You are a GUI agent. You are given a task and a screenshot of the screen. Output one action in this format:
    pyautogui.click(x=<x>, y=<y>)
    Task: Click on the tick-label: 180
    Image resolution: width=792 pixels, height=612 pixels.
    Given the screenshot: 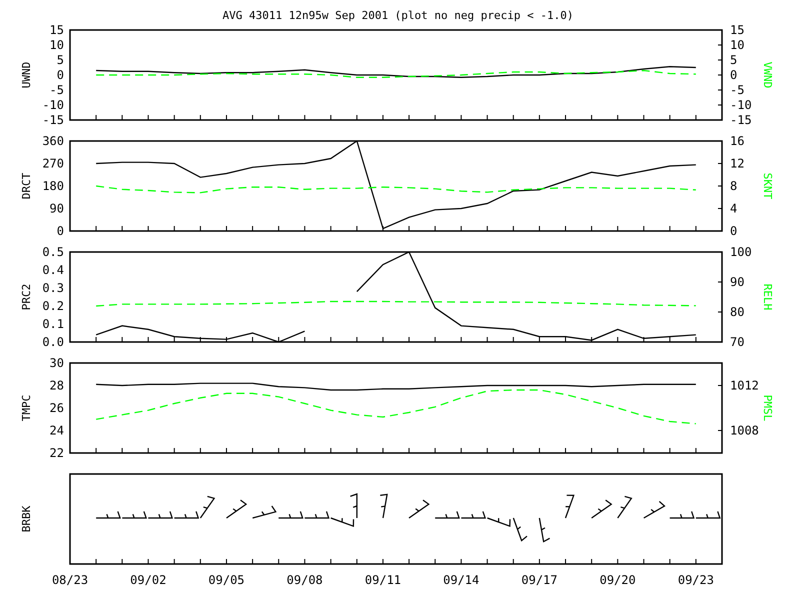 What is the action you would take?
    pyautogui.click(x=53, y=186)
    